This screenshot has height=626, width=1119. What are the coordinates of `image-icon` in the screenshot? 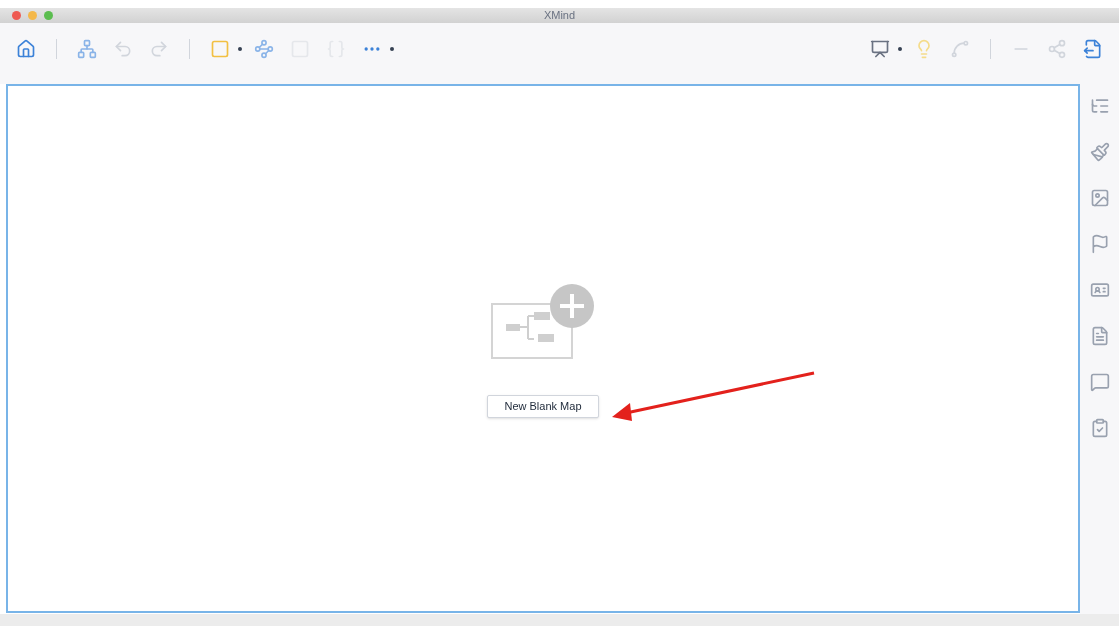 It's located at (1099, 198).